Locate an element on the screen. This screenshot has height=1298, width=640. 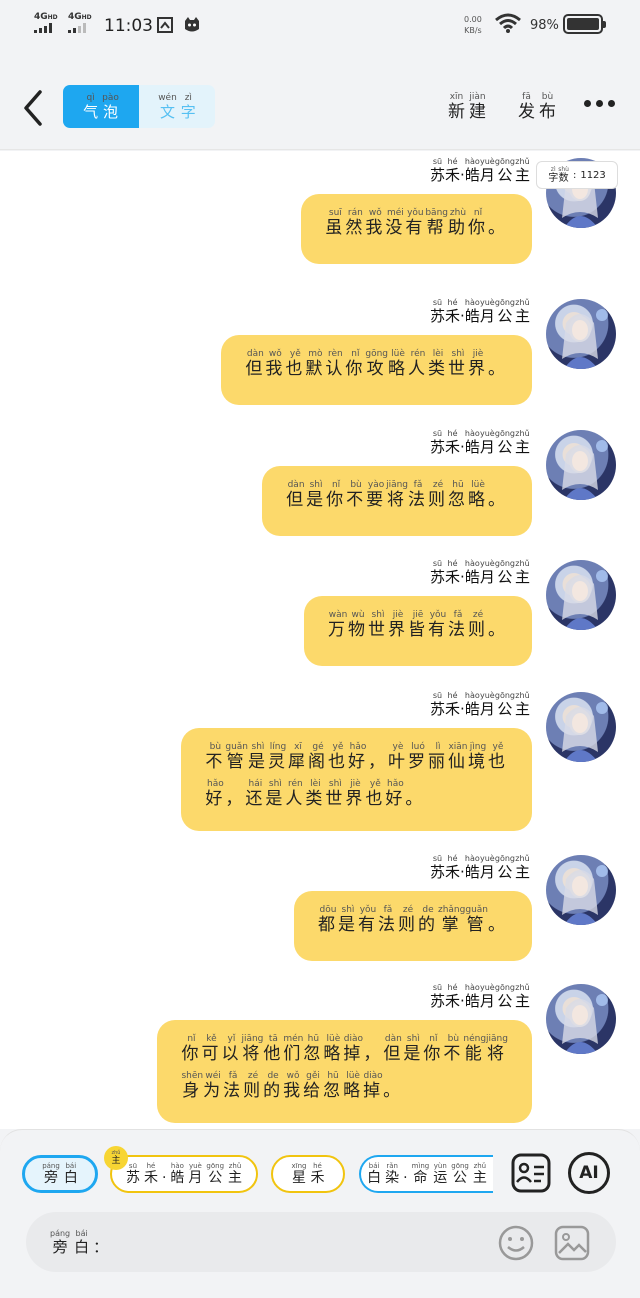
message-line: 好hǎo， 还hái是shì人rén类lèi世shì界jiè也yě好hǎo。 is located at coordinates (315, 794).